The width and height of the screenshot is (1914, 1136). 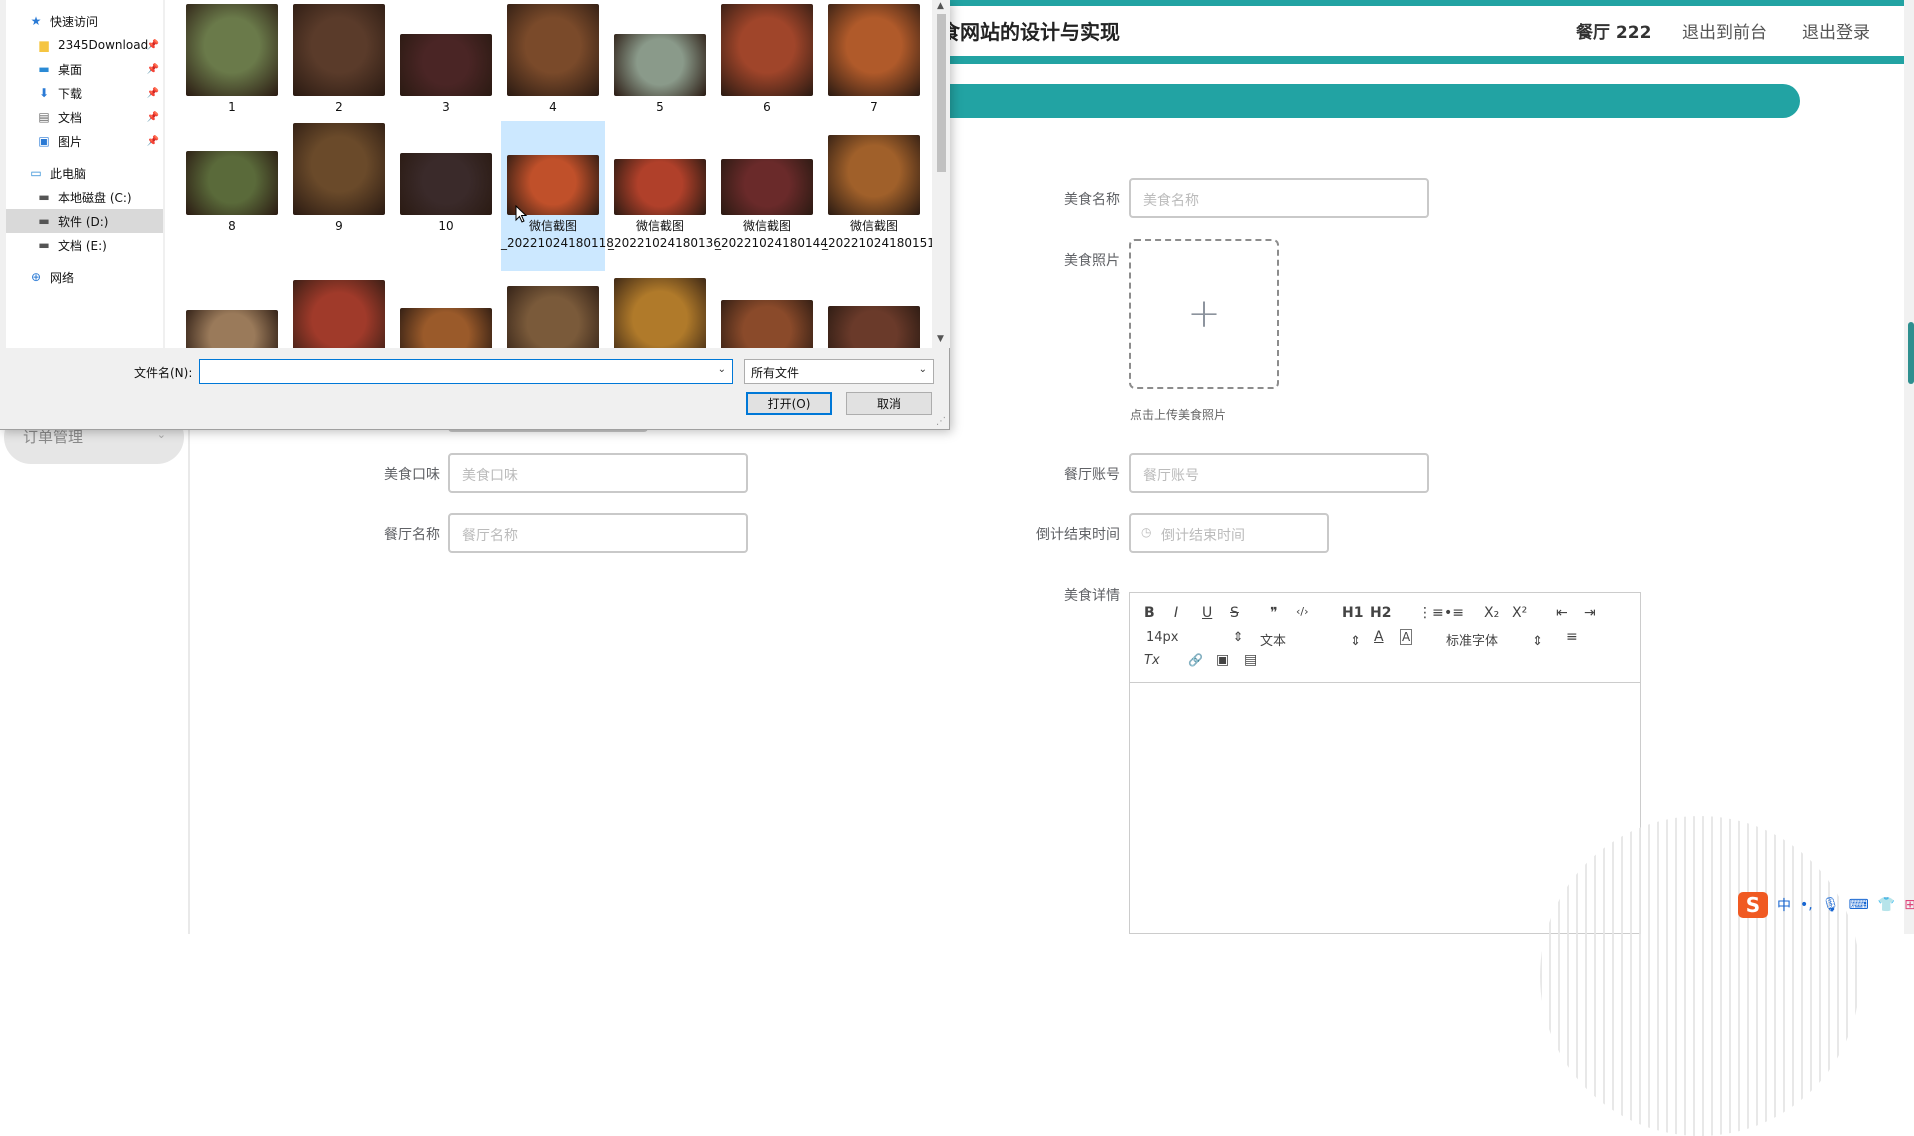 What do you see at coordinates (1195, 660) in the screenshot?
I see `link-button: 🔗` at bounding box center [1195, 660].